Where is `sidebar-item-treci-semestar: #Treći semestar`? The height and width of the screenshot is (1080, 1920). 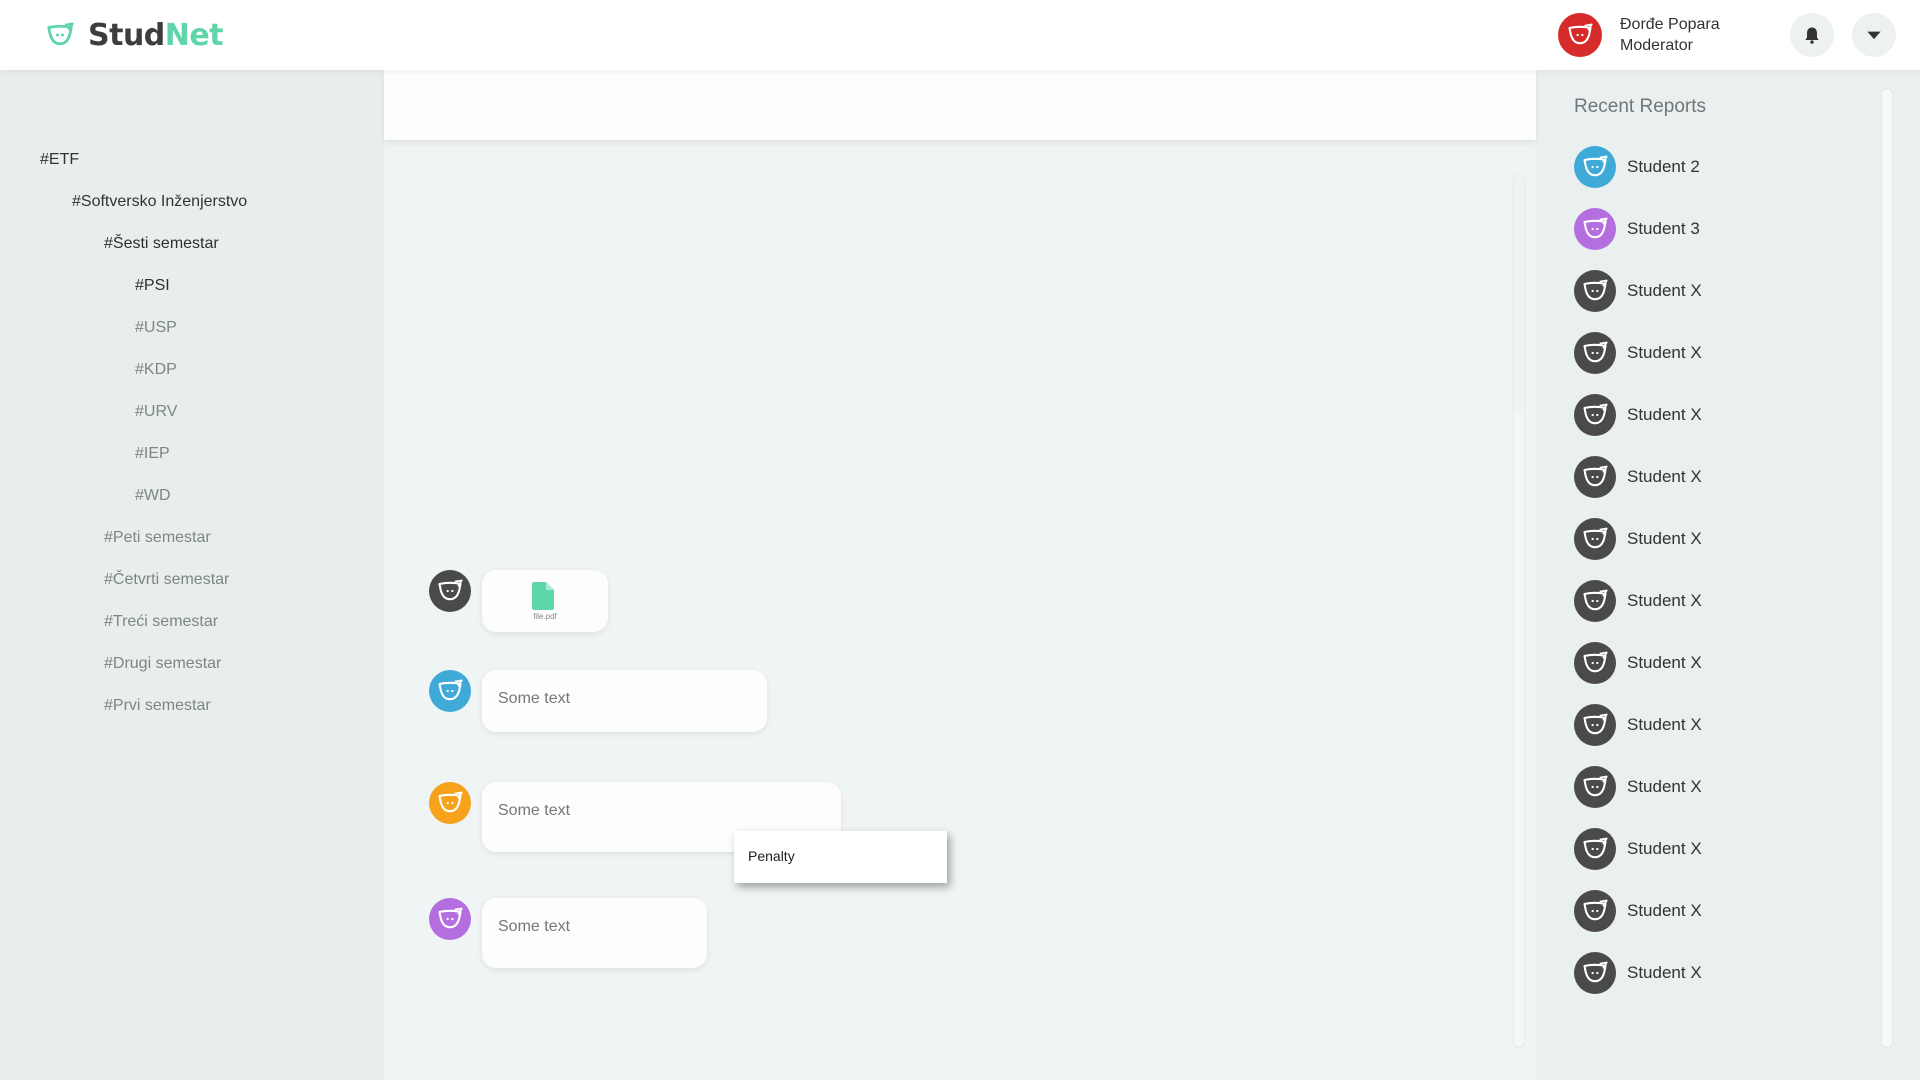 sidebar-item-treci-semestar: #Treći semestar is located at coordinates (161, 622).